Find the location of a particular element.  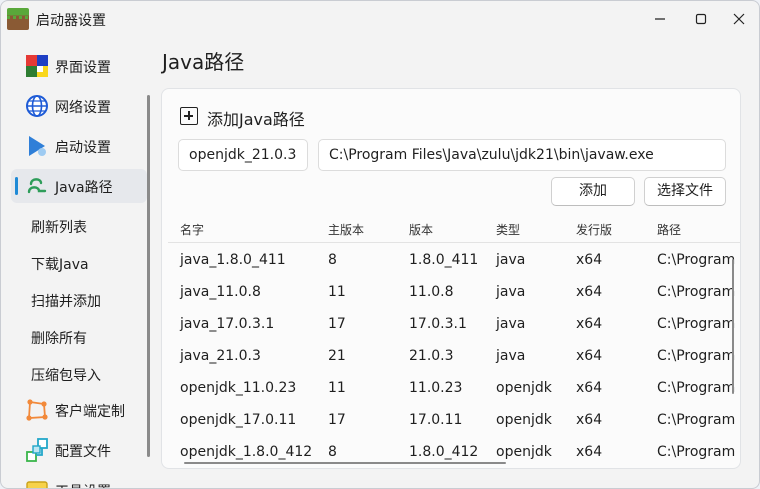

add-button: 添加 is located at coordinates (593, 191).